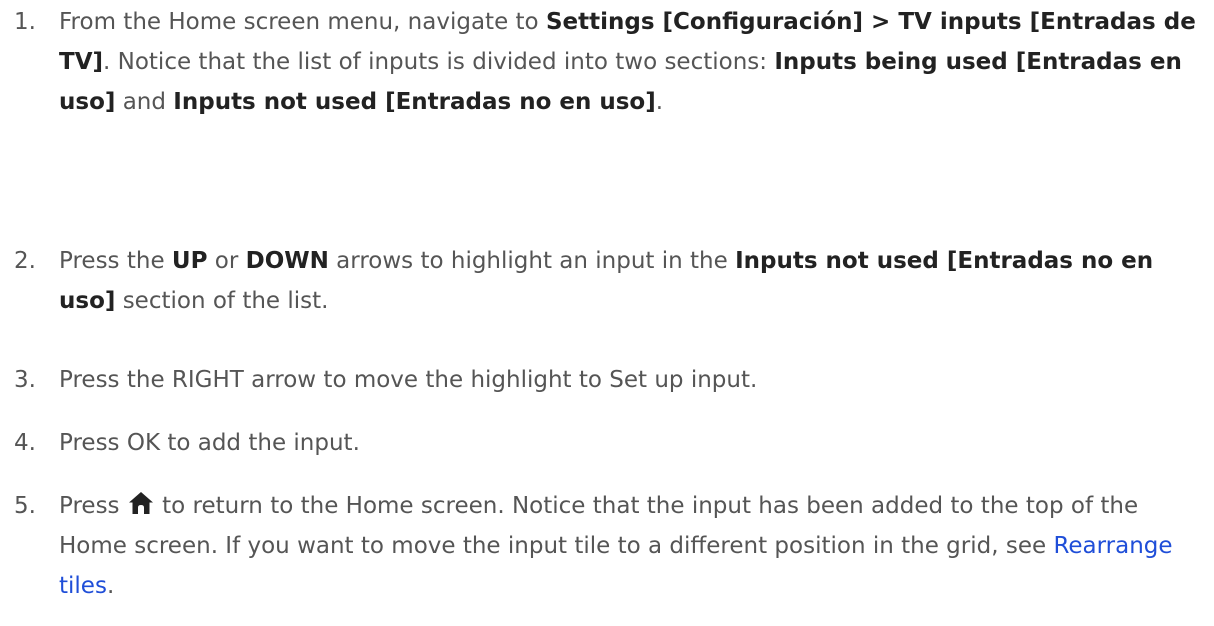 Image resolution: width=1214 pixels, height=626 pixels. What do you see at coordinates (222, 301) in the screenshot?
I see `step-text-part: section of the list.` at bounding box center [222, 301].